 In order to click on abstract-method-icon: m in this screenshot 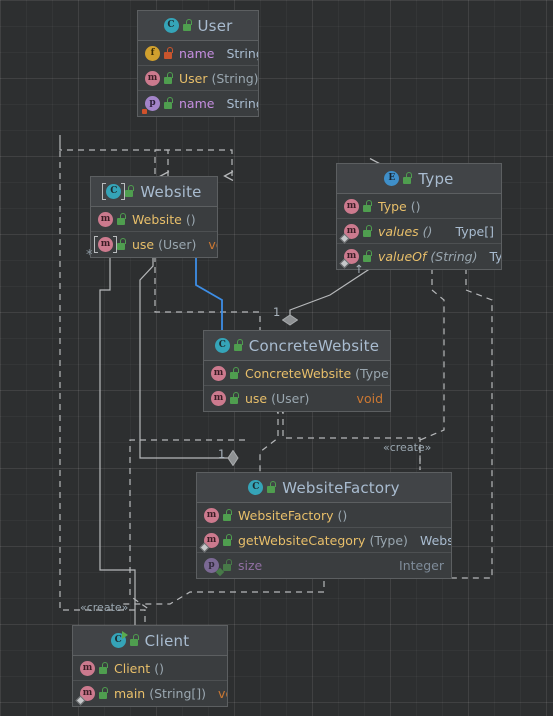, I will do `click(105, 244)`.